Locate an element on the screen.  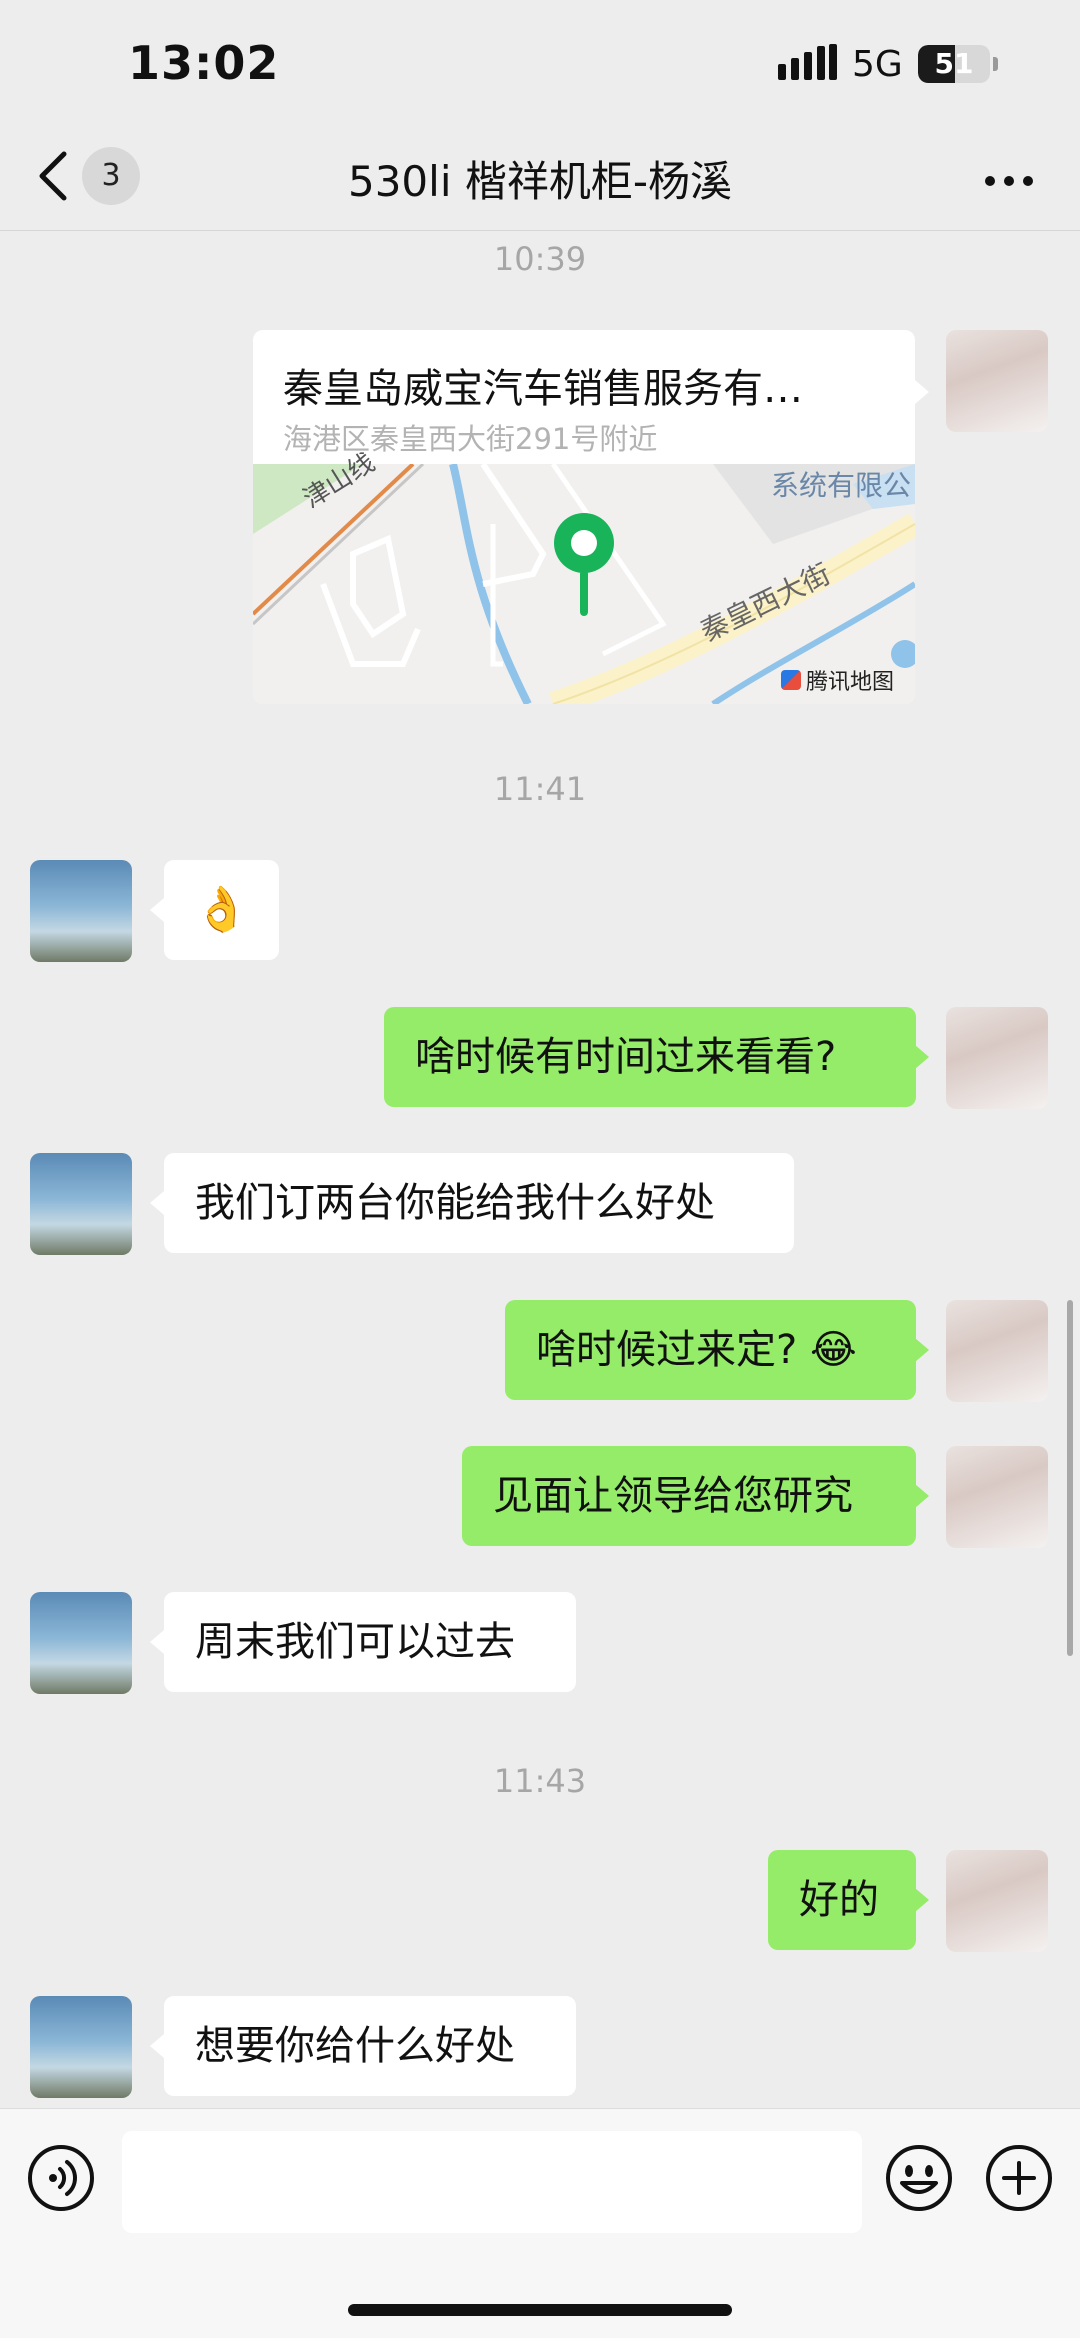
message-bubble-received: 周末我们可以过去 is located at coordinates (370, 1642).